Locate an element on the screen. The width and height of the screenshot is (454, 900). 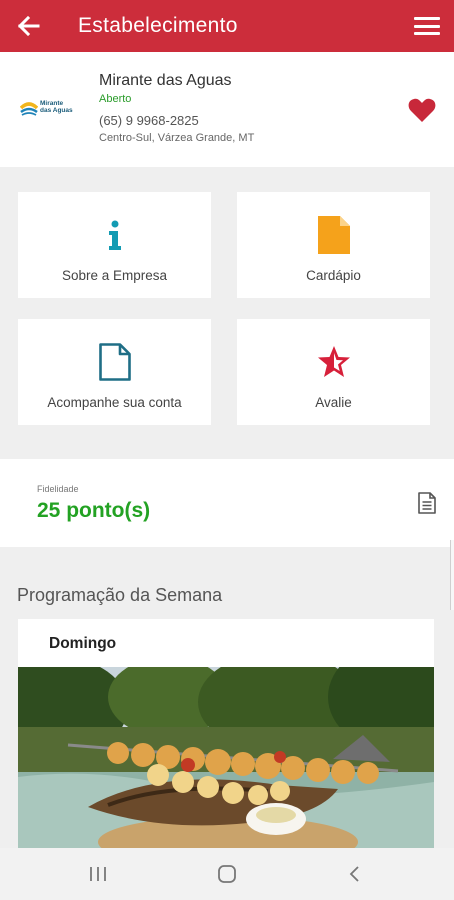
system-nav-bar is located at coordinates (227, 874).